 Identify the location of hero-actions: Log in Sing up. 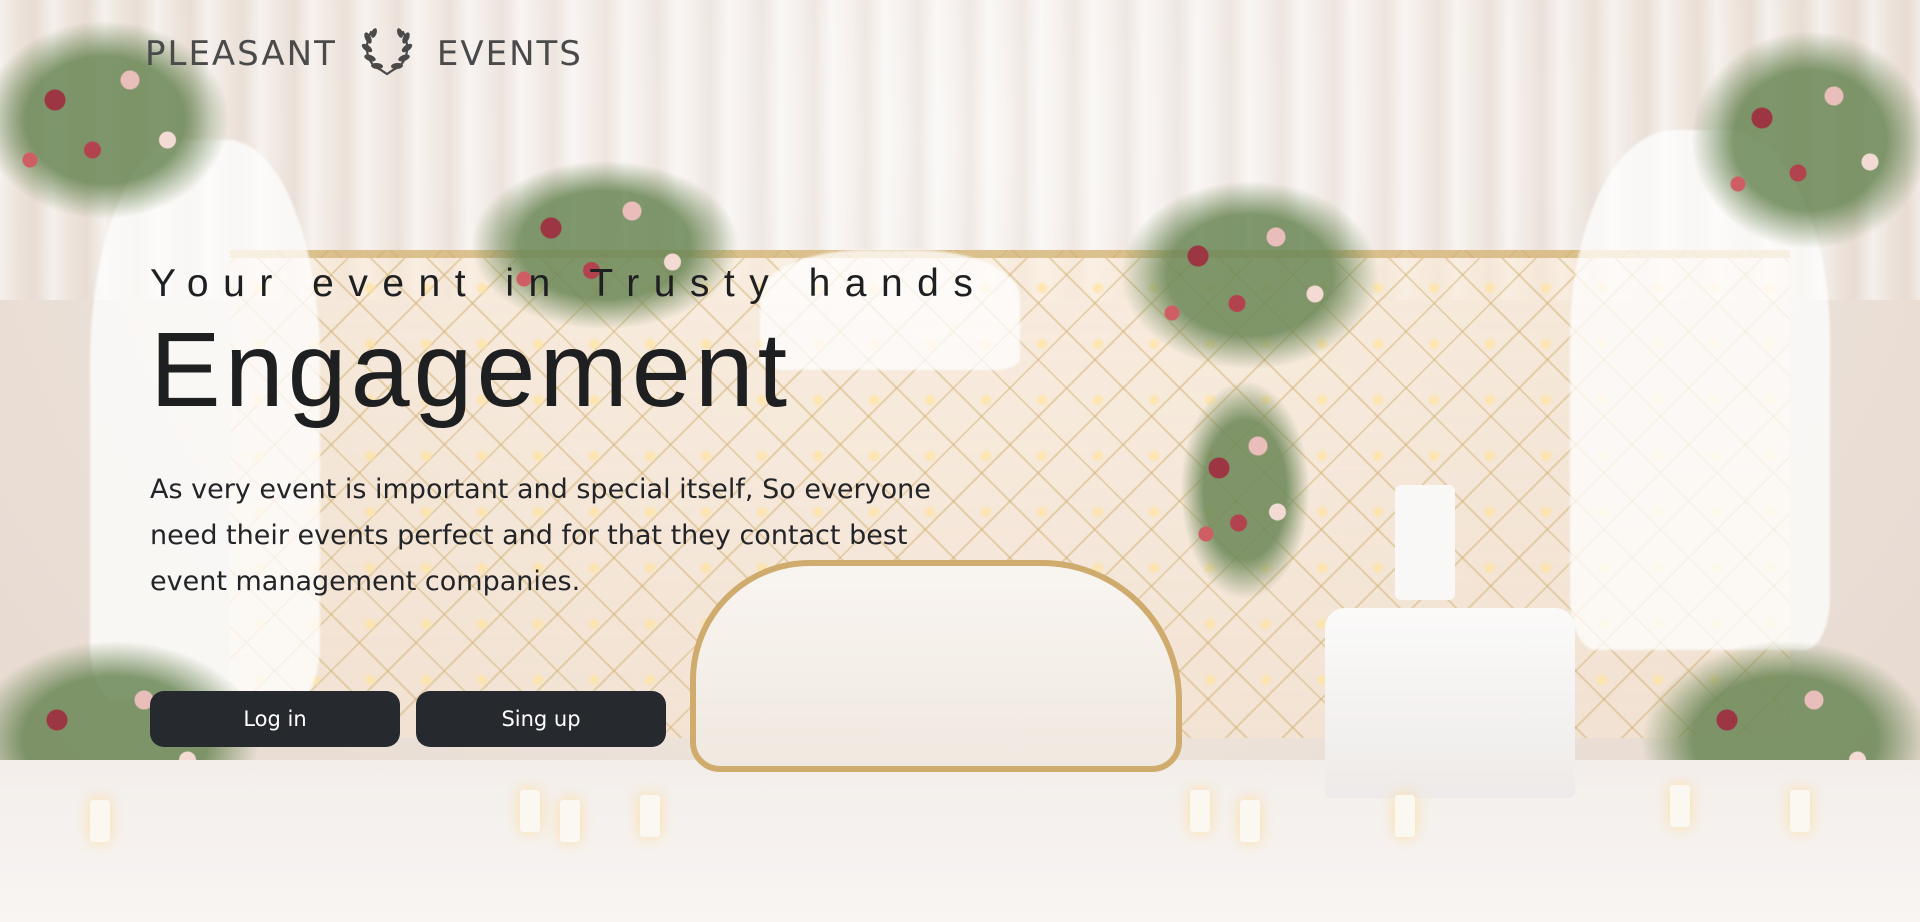
(408, 719).